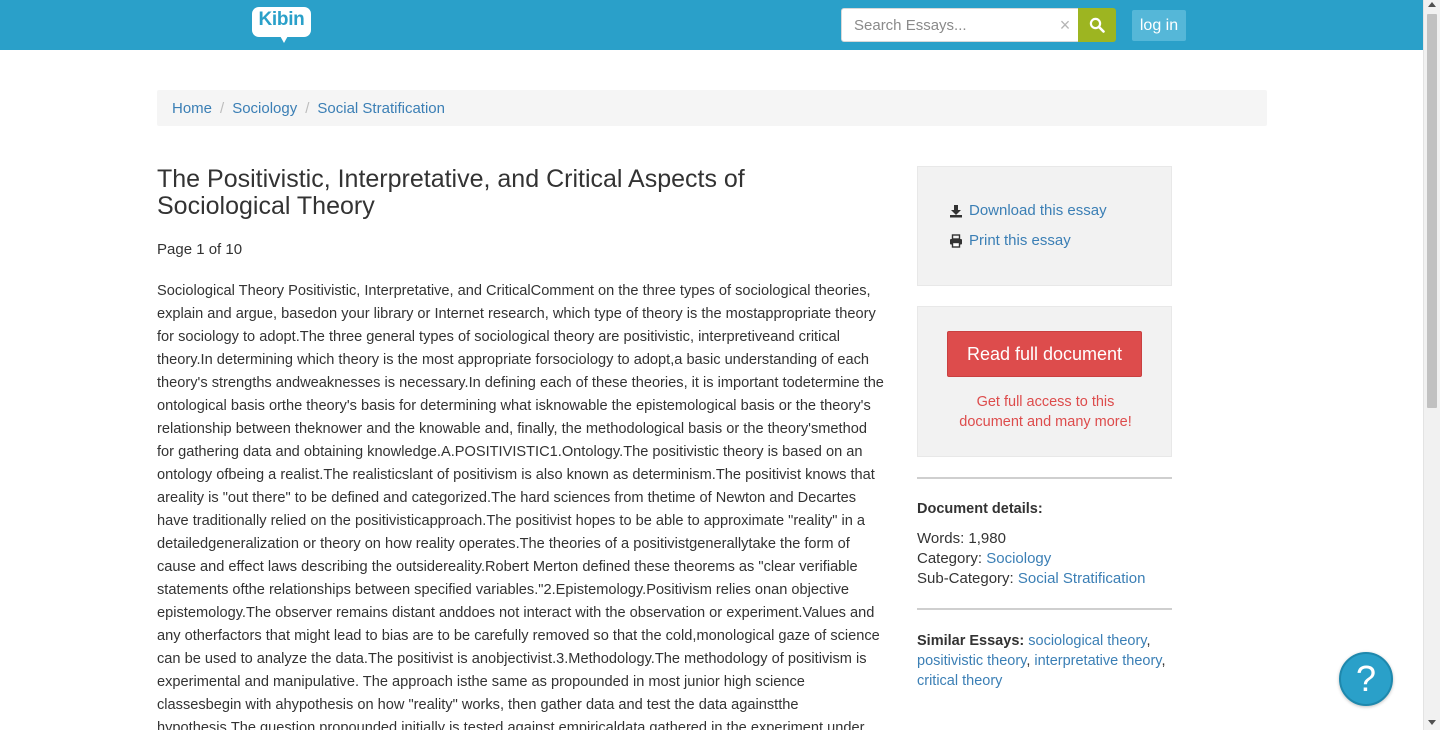 The width and height of the screenshot is (1440, 730). I want to click on search-icon, so click(1097, 25).